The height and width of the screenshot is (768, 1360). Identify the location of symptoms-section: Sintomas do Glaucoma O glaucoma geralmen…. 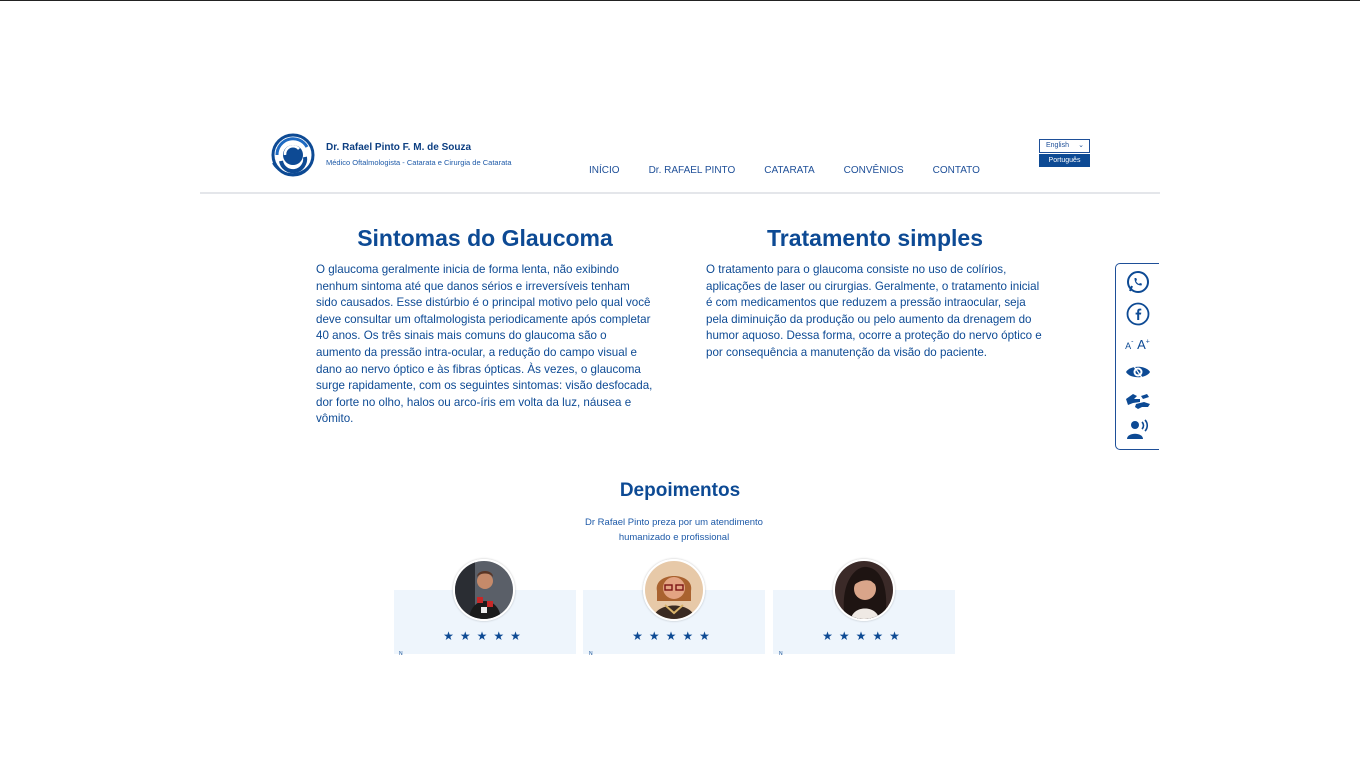
(485, 325).